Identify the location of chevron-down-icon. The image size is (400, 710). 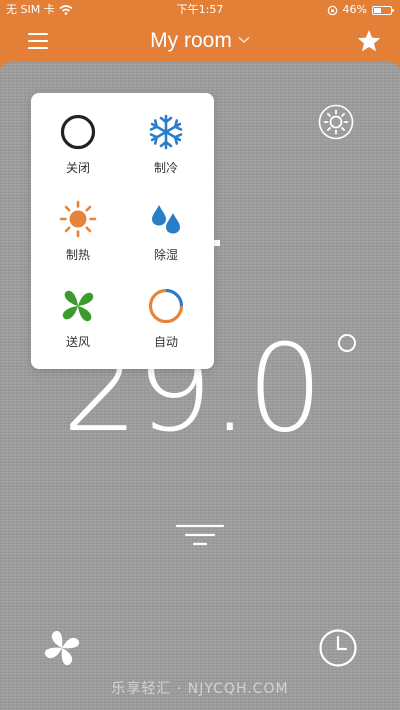
(244, 40).